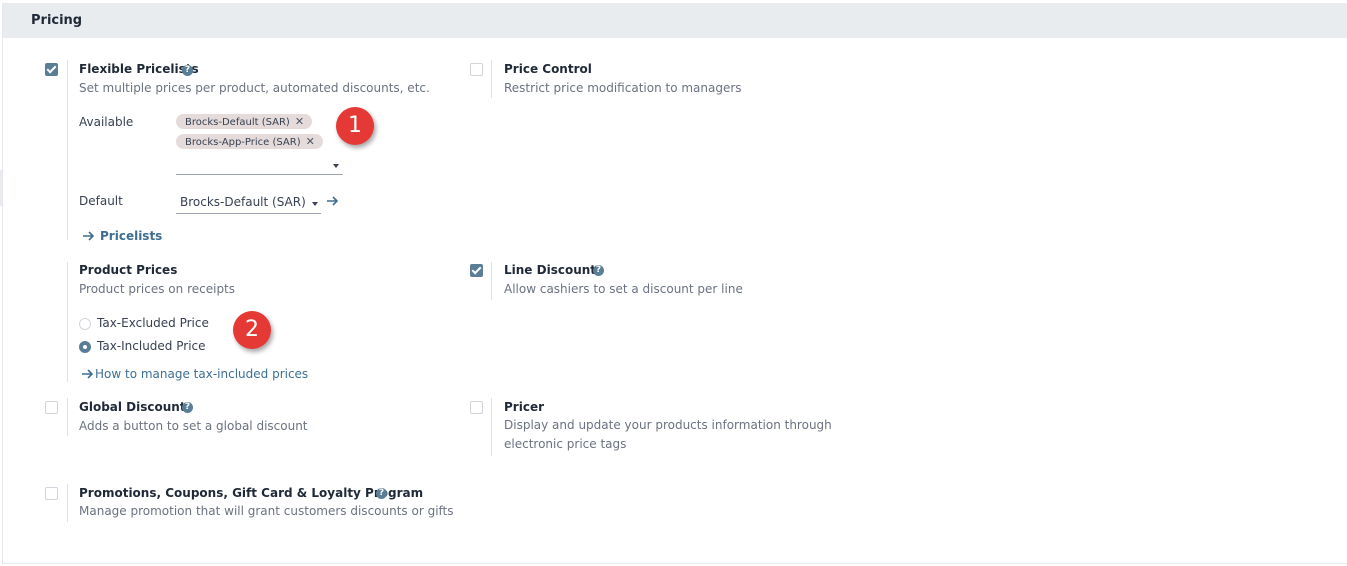  What do you see at coordinates (243, 142) in the screenshot?
I see `pricelist-tag-label: Brocks-App-Price (SAR)` at bounding box center [243, 142].